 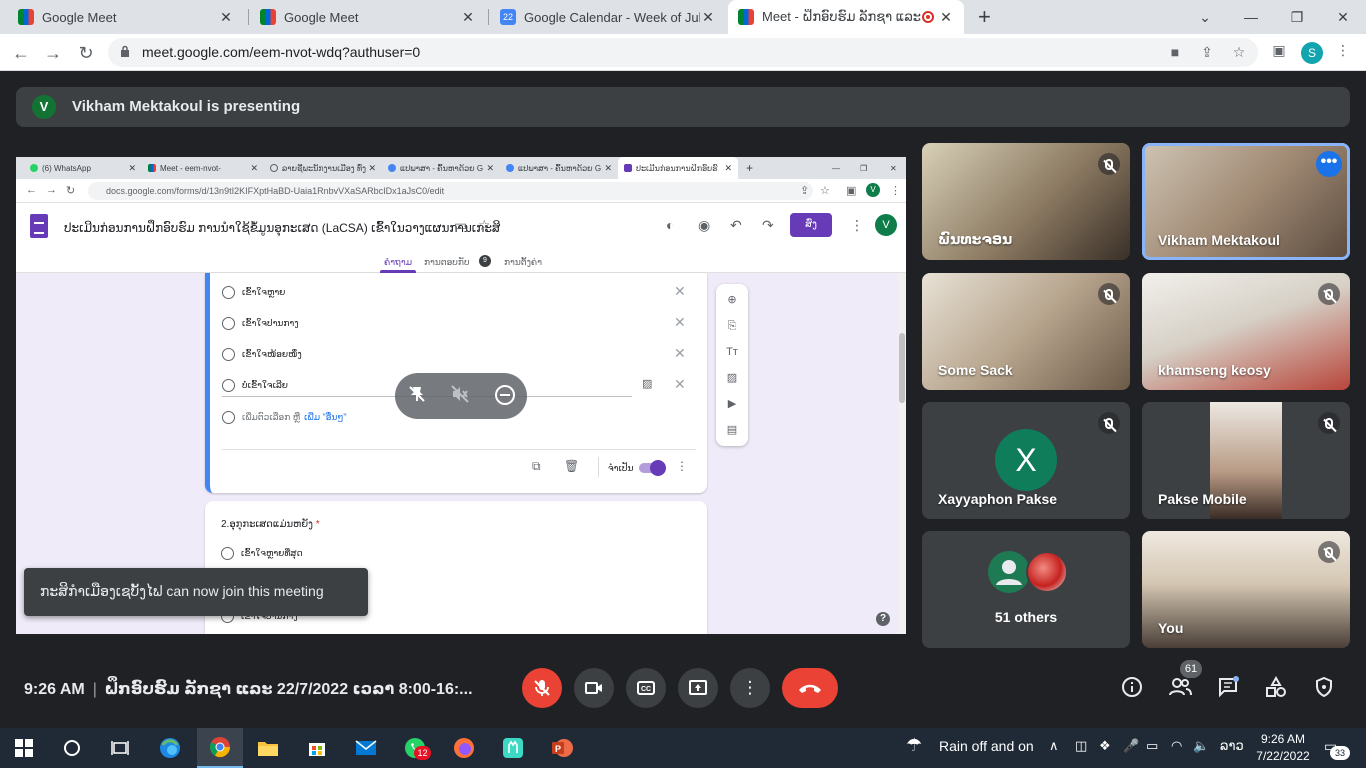 I want to click on shared-tab: (6) WhatsApp ✕, so click(x=83, y=168).